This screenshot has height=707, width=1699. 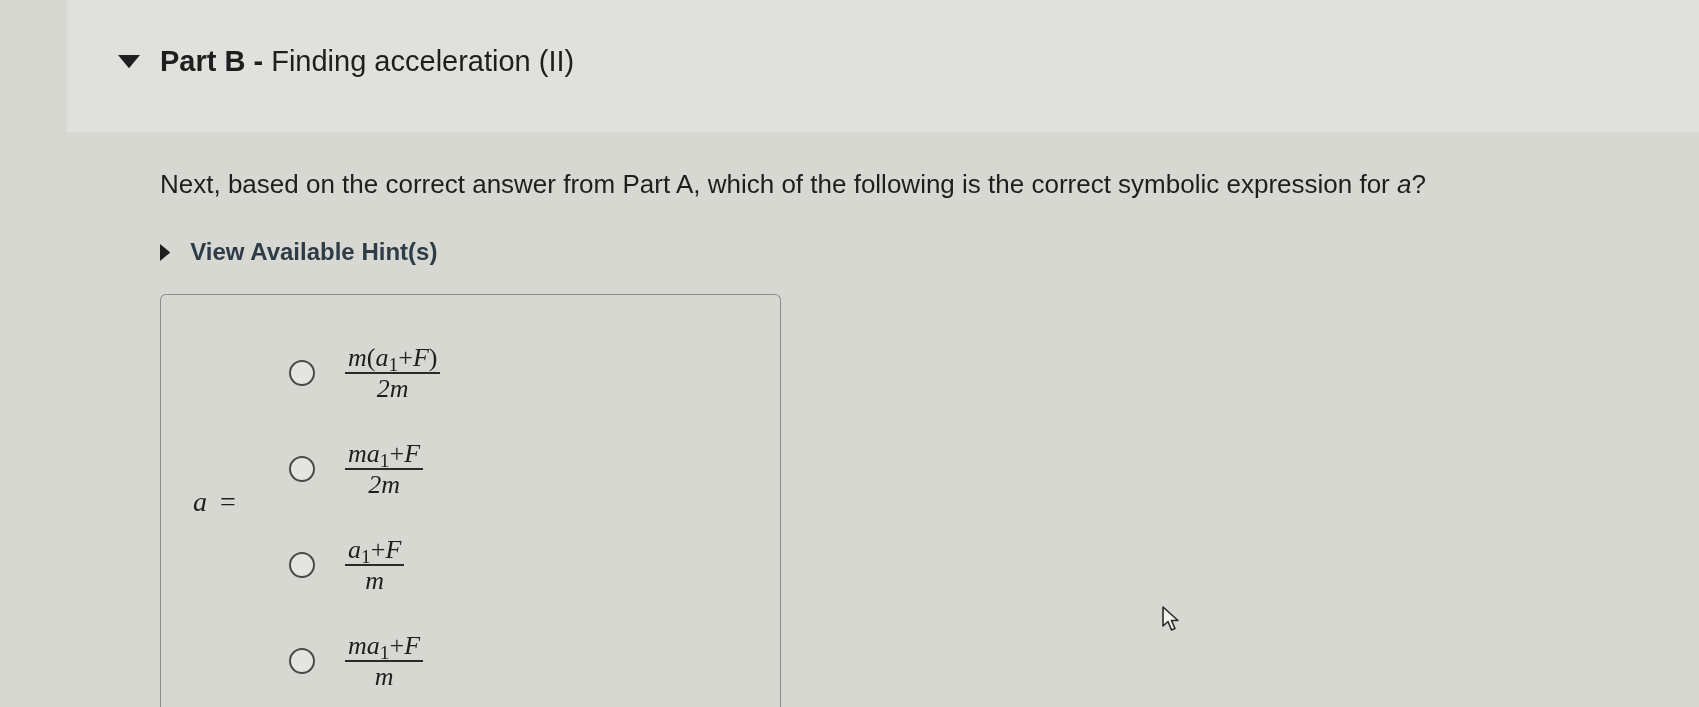 I want to click on hints-link: View Available Hint(s), so click(x=314, y=252).